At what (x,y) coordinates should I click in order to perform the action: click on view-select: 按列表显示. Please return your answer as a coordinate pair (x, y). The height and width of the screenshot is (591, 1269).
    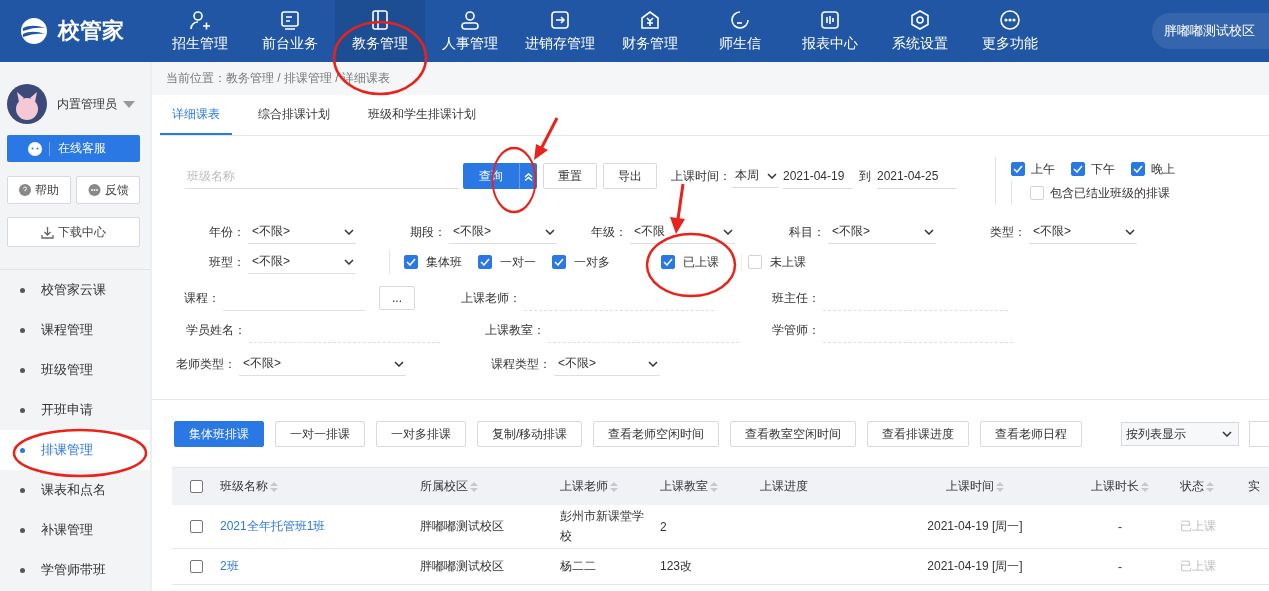
    Looking at the image, I should click on (1180, 434).